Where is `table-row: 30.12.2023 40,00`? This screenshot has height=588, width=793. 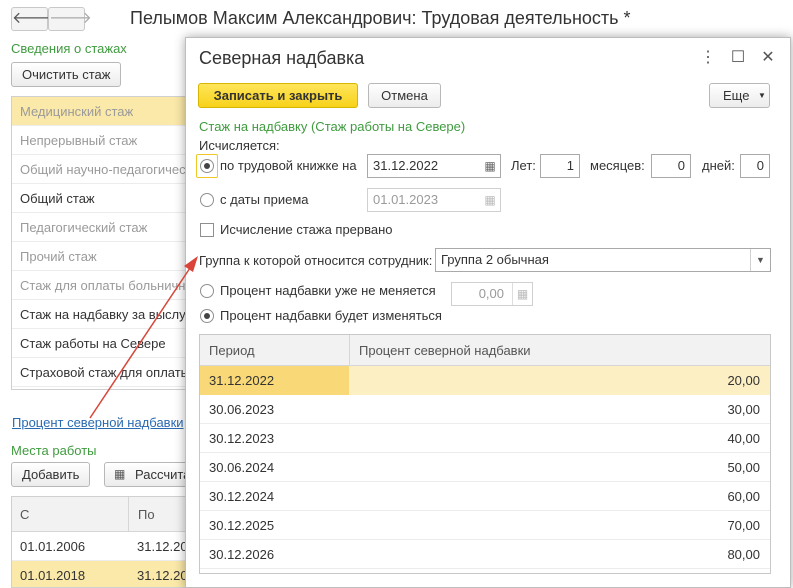
table-row: 30.12.2023 40,00 is located at coordinates (485, 438).